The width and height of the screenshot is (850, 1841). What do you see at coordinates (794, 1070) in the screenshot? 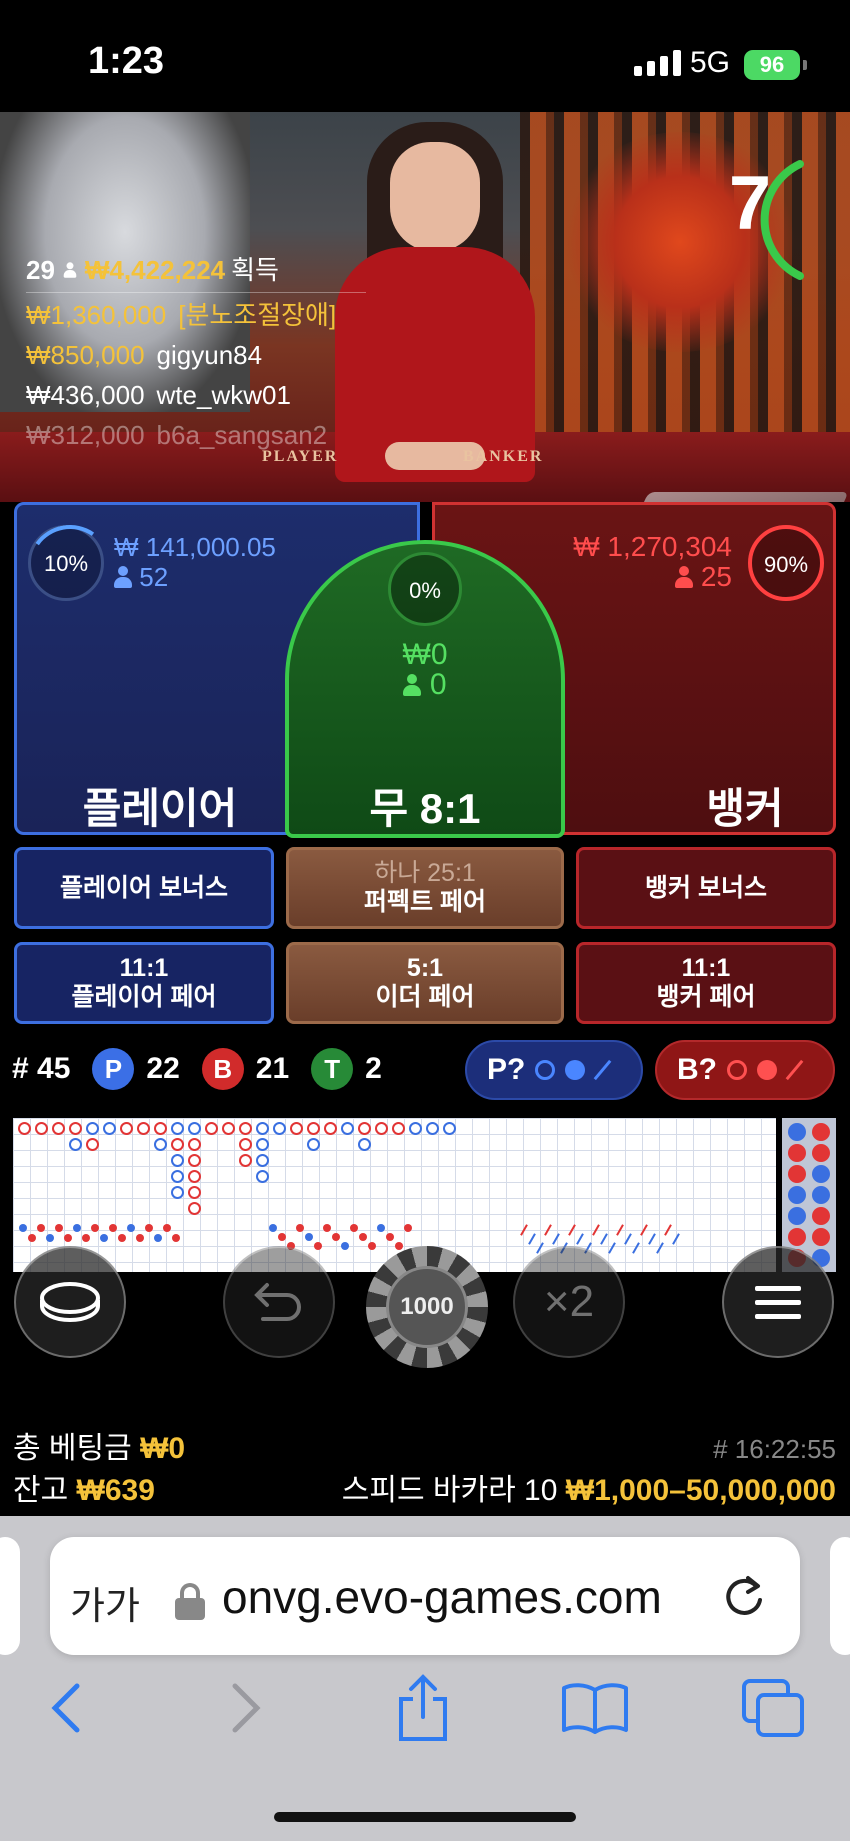
I see `slash-icon` at bounding box center [794, 1070].